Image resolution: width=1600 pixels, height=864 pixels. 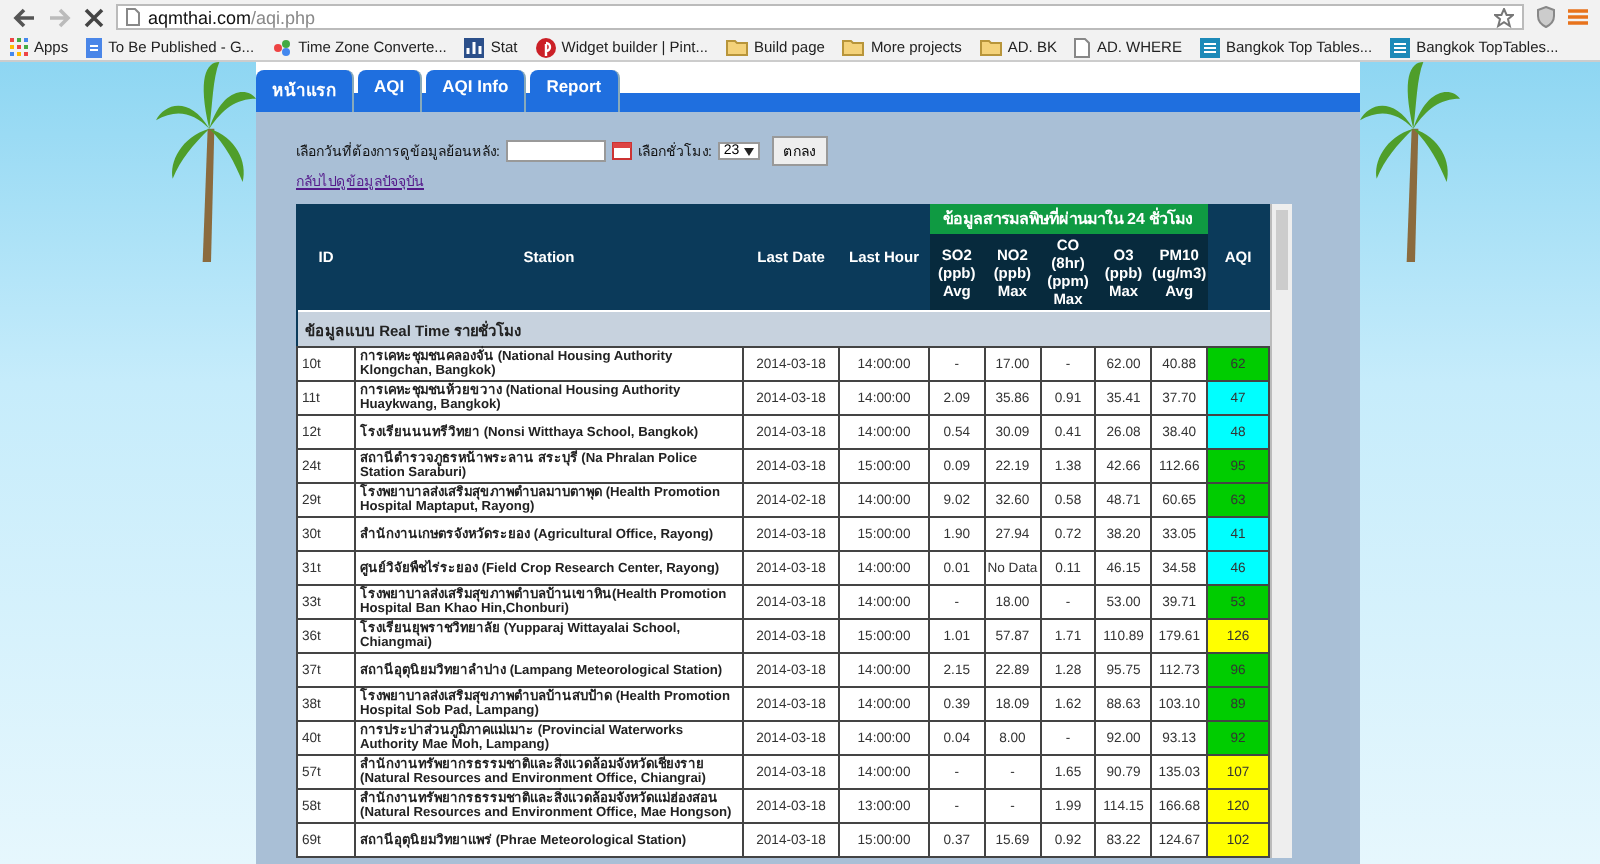 What do you see at coordinates (621, 151) in the screenshot?
I see `calendar-icon` at bounding box center [621, 151].